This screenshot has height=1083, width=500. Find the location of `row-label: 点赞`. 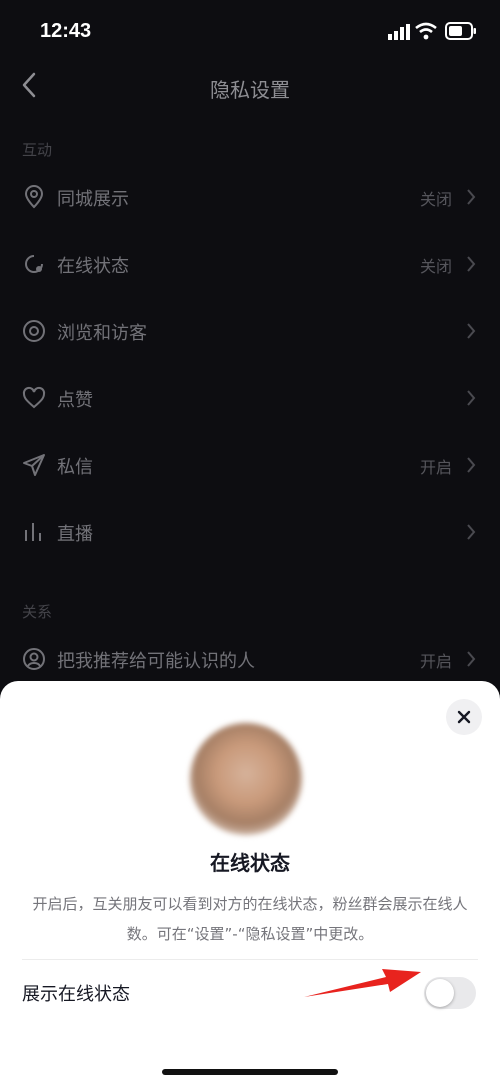

row-label: 点赞 is located at coordinates (75, 400).